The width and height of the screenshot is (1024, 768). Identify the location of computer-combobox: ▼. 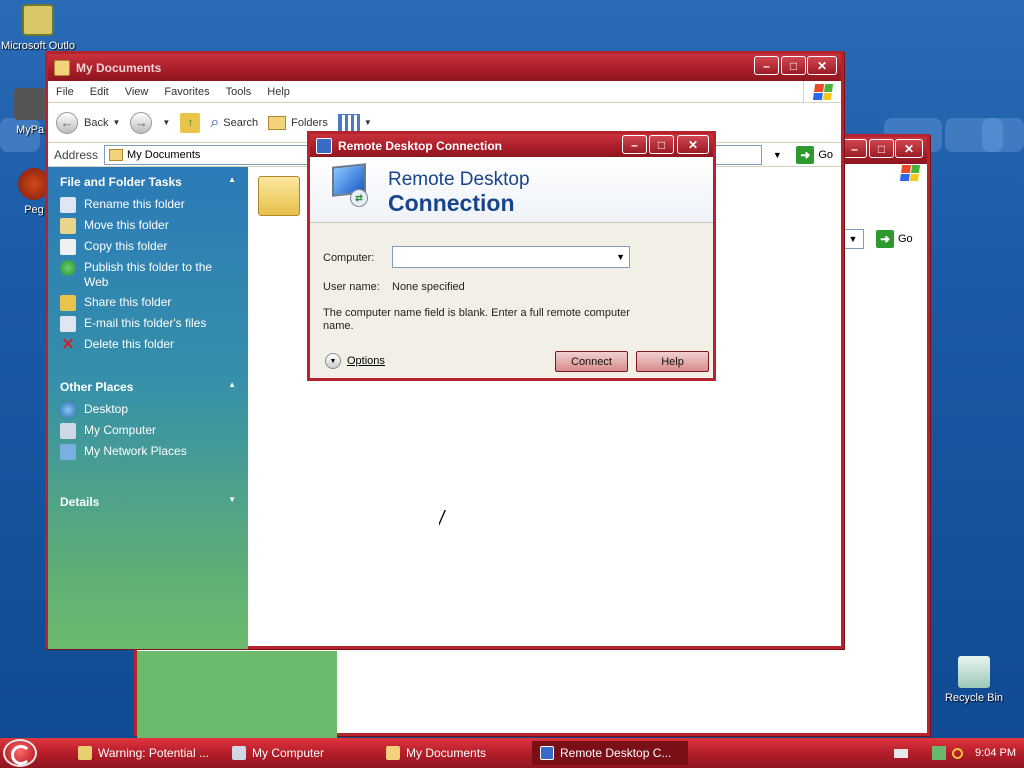
(511, 257).